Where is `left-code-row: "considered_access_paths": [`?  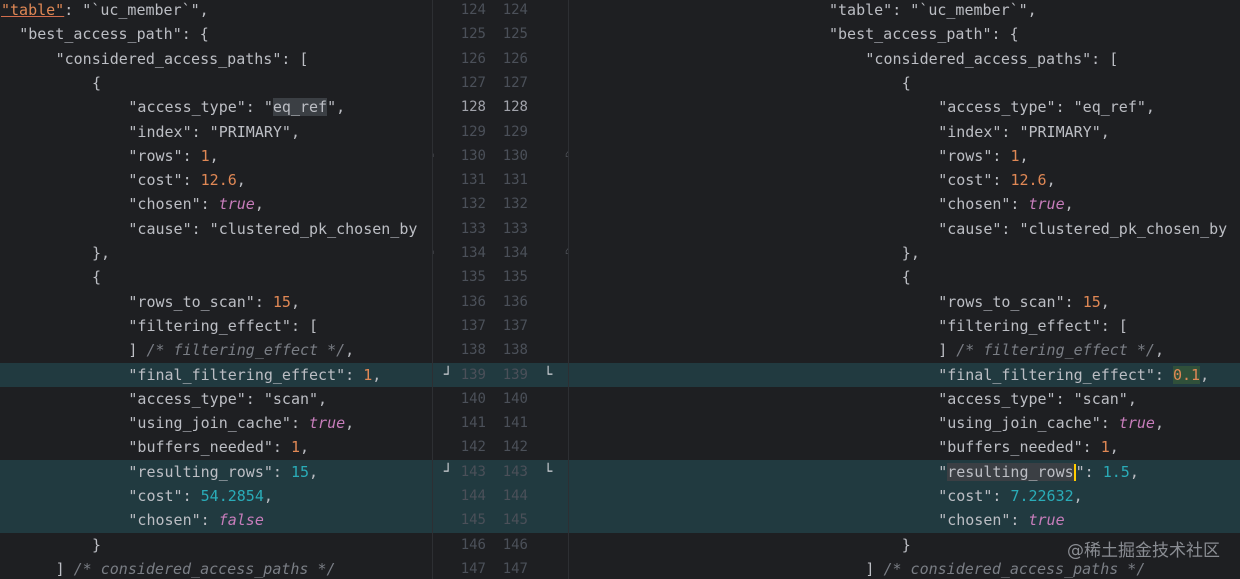 left-code-row: "considered_access_paths": [ is located at coordinates (216, 59).